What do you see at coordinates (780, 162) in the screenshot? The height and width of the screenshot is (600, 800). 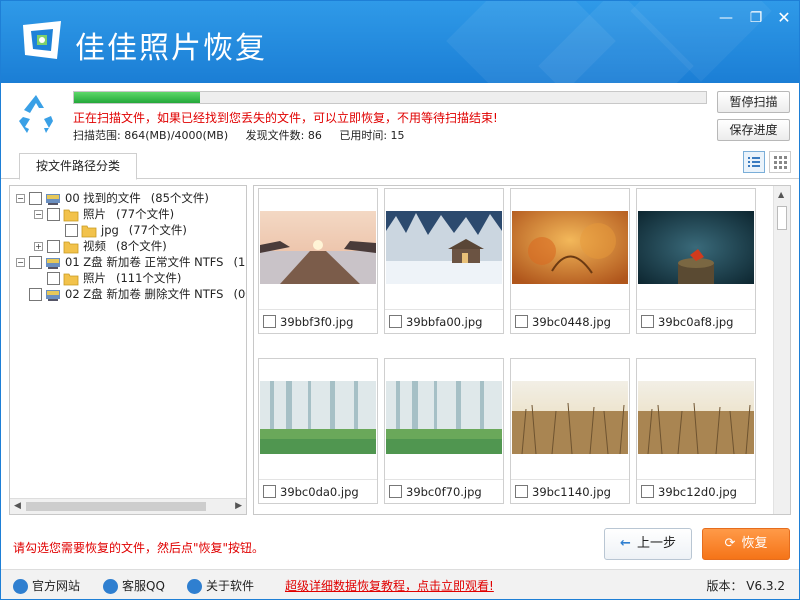 I see `grid-view-icon` at bounding box center [780, 162].